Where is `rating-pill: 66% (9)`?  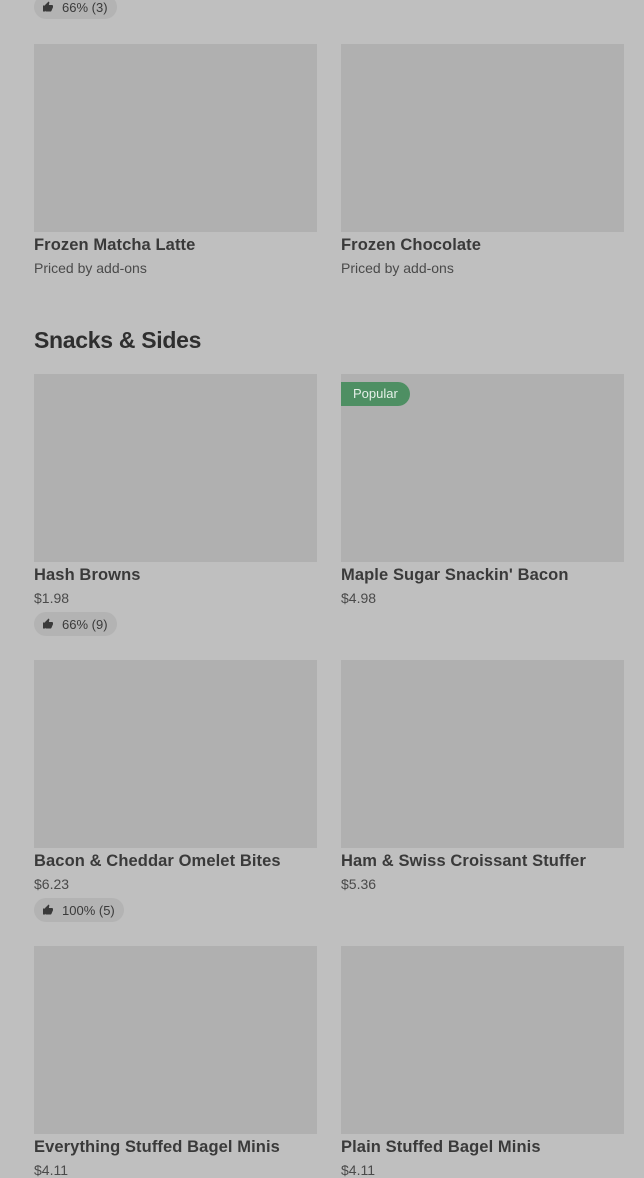
rating-pill: 66% (9) is located at coordinates (75, 624).